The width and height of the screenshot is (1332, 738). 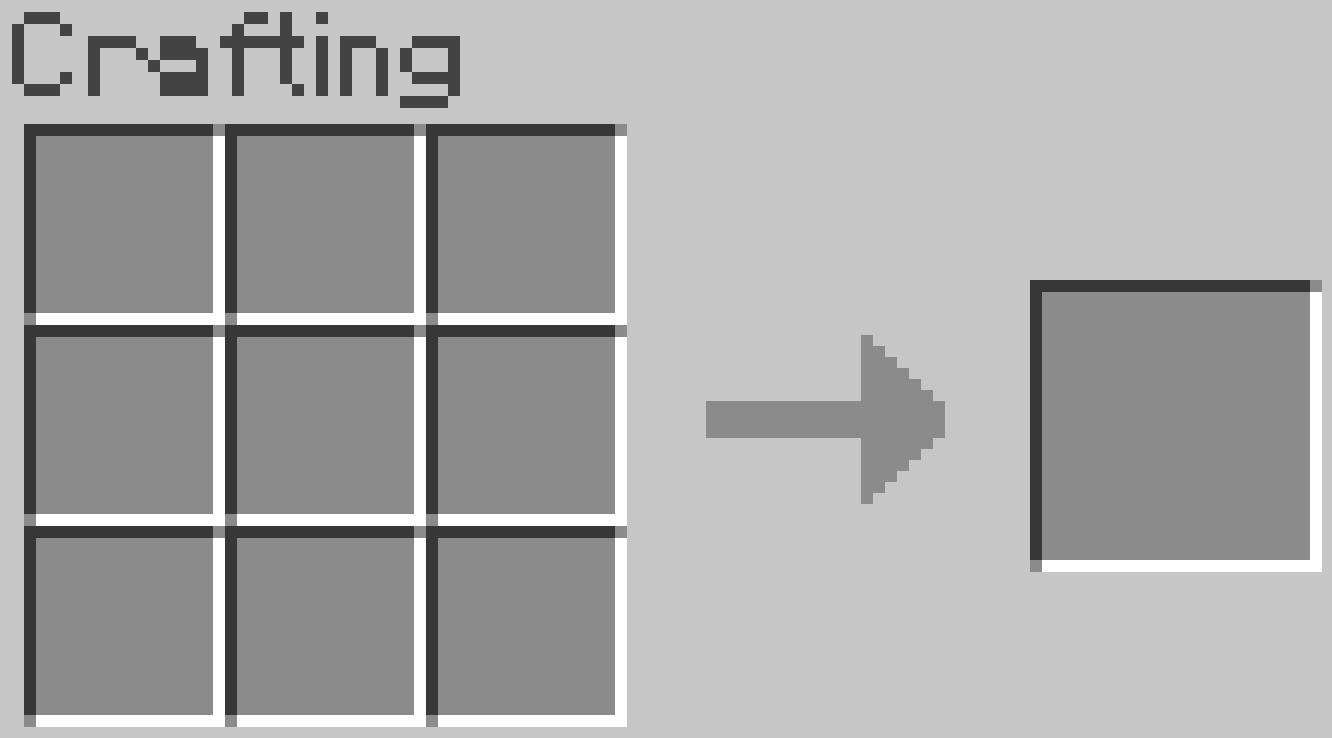 I want to click on arrow-right-icon, so click(x=830, y=420).